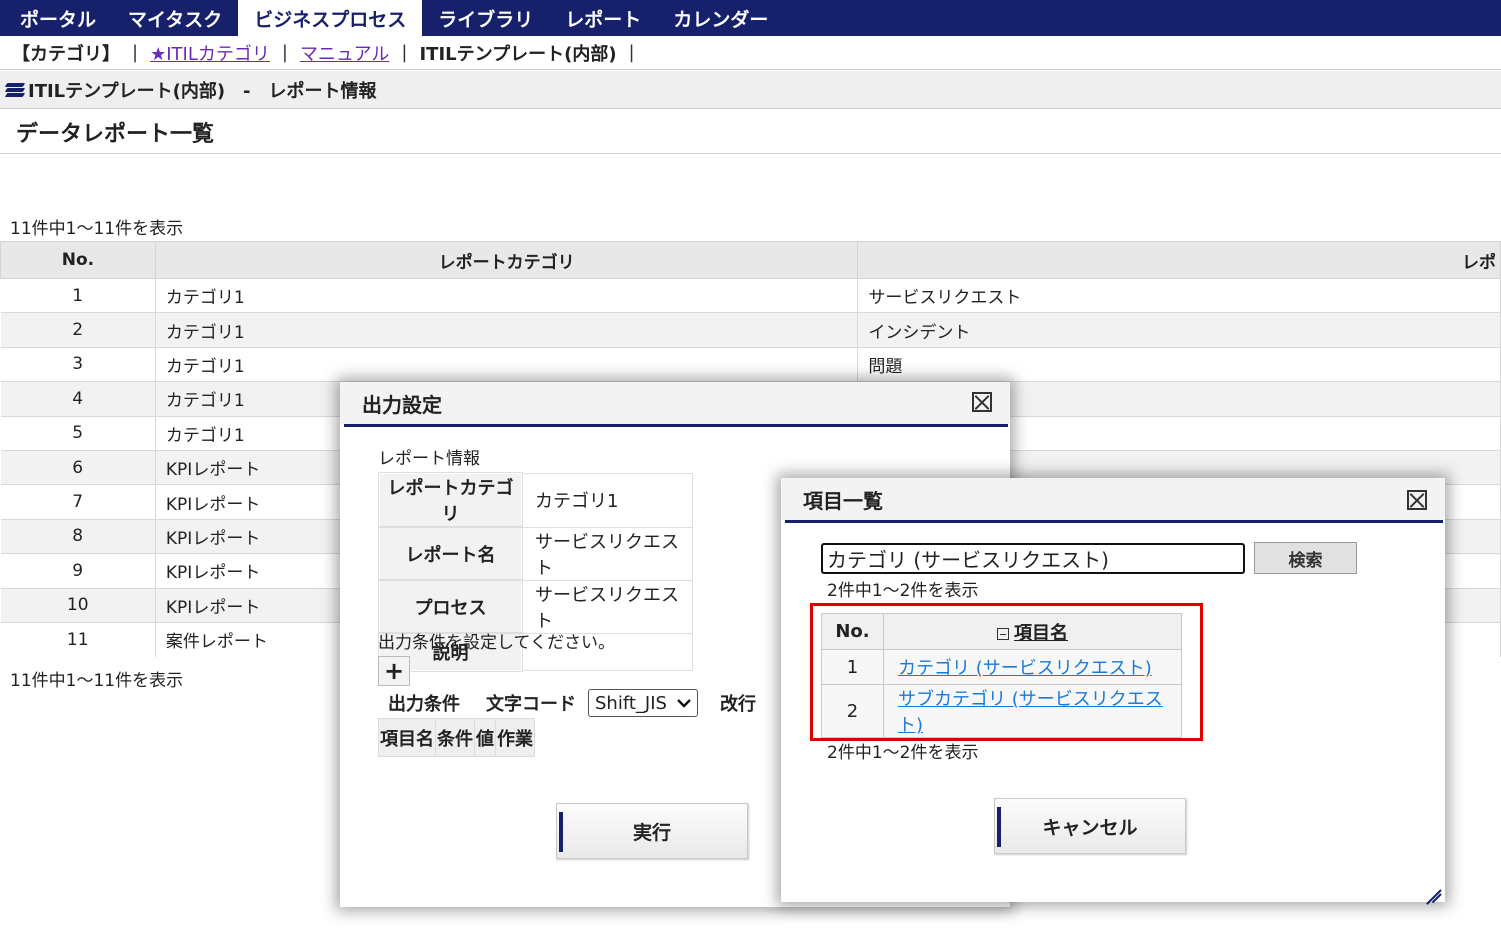  I want to click on tab-portal: ポータル, so click(58, 18).